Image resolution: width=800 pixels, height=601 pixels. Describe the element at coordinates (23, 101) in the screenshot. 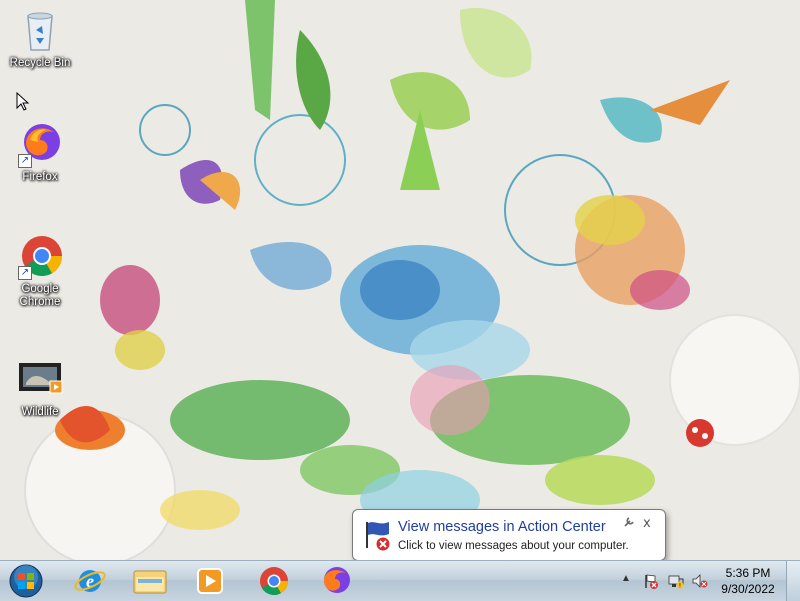

I see `mouse-cursor-icon` at that location.